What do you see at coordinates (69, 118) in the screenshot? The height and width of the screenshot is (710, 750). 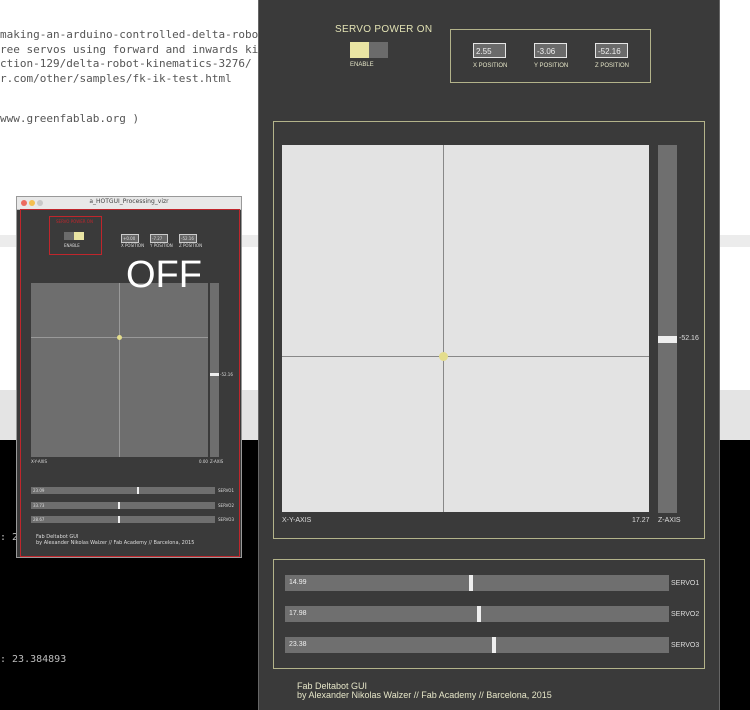 I see `code-line: www.greenfablab.org )` at bounding box center [69, 118].